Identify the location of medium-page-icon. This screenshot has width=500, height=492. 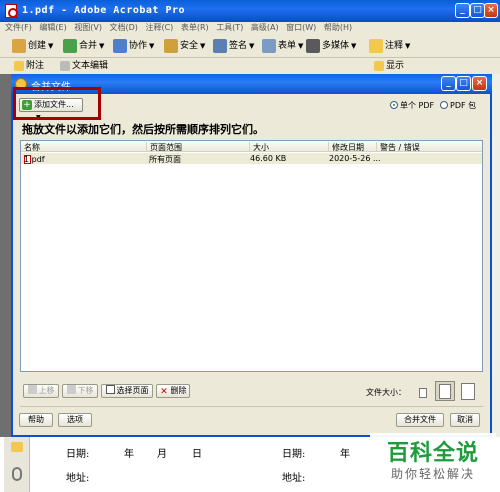
(445, 391).